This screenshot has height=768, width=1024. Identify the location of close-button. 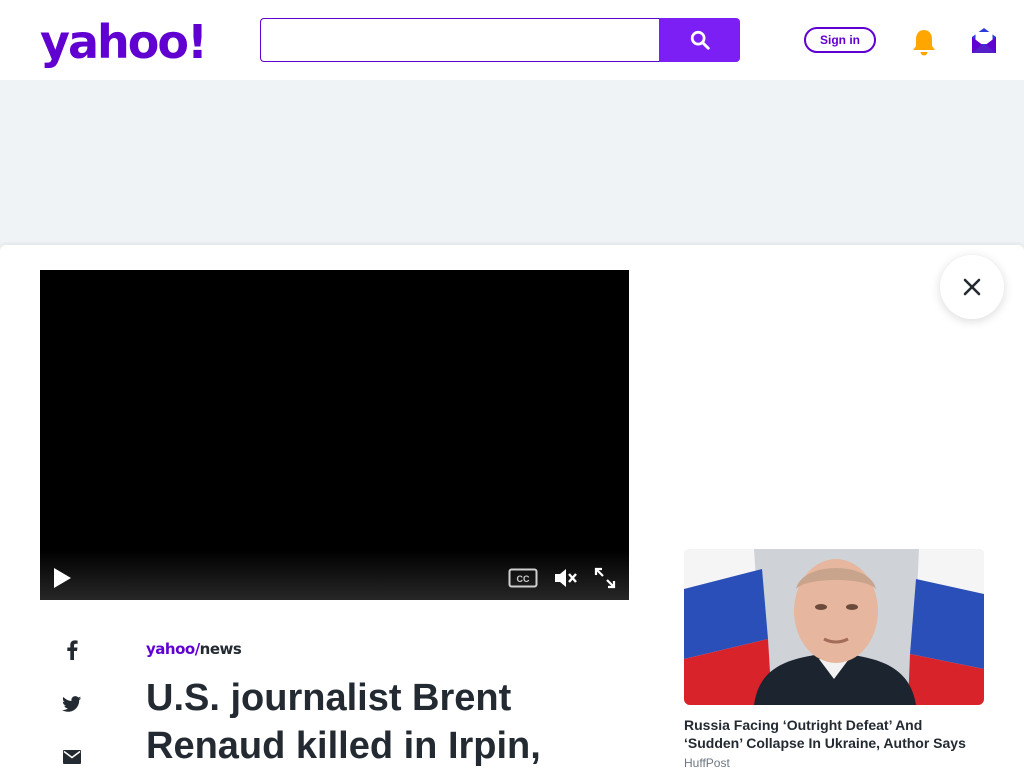
(972, 287).